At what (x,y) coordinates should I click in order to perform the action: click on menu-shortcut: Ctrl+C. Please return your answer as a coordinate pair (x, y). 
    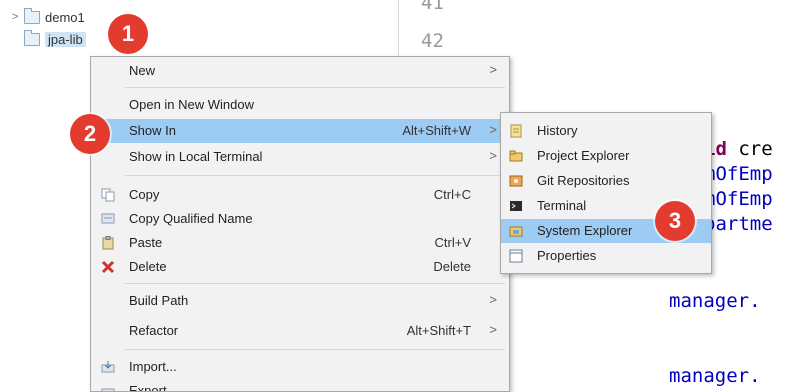
    Looking at the image, I should click on (452, 194).